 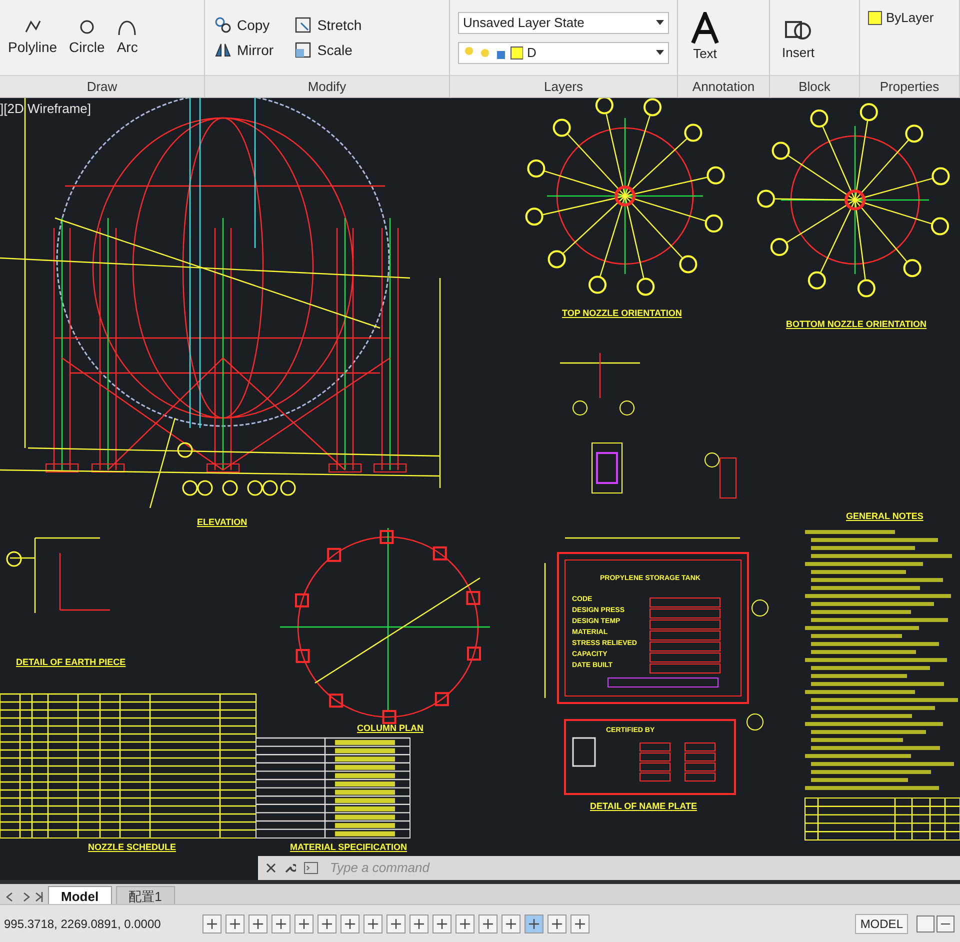 What do you see at coordinates (247, 25) in the screenshot?
I see `tool-button: Copy` at bounding box center [247, 25].